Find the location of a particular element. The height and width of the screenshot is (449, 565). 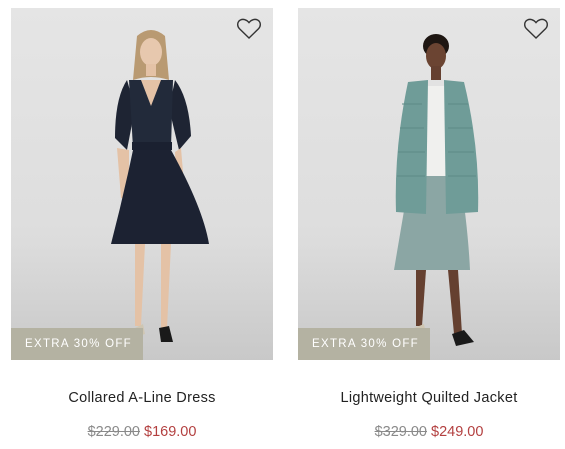

product-name: Lightweight Quilted Jacket is located at coordinates (429, 398).